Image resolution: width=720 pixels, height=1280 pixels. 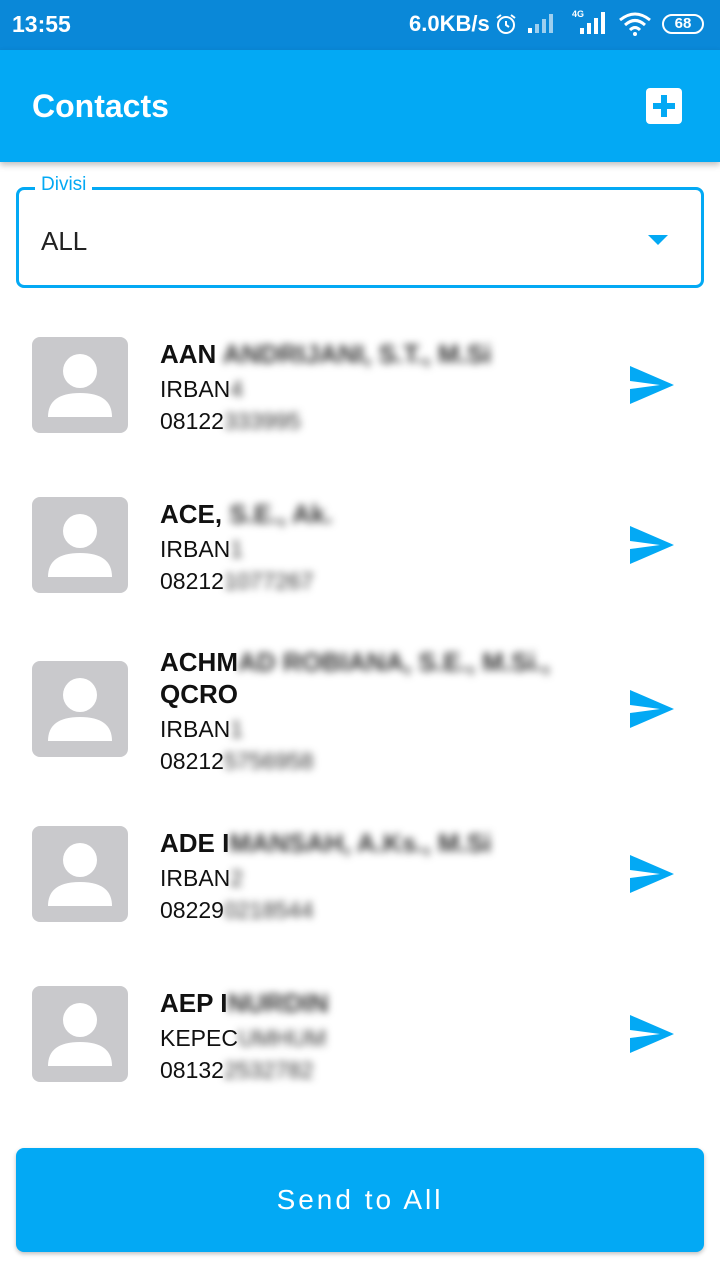 I want to click on contact-phone-redacted: 5756958, so click(x=268, y=761).